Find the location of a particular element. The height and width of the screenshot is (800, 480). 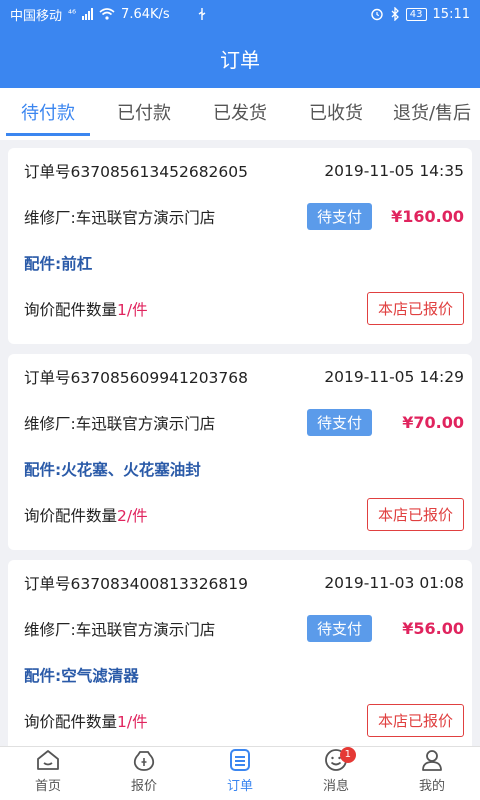

parts-count-value: 2/件 is located at coordinates (132, 515).